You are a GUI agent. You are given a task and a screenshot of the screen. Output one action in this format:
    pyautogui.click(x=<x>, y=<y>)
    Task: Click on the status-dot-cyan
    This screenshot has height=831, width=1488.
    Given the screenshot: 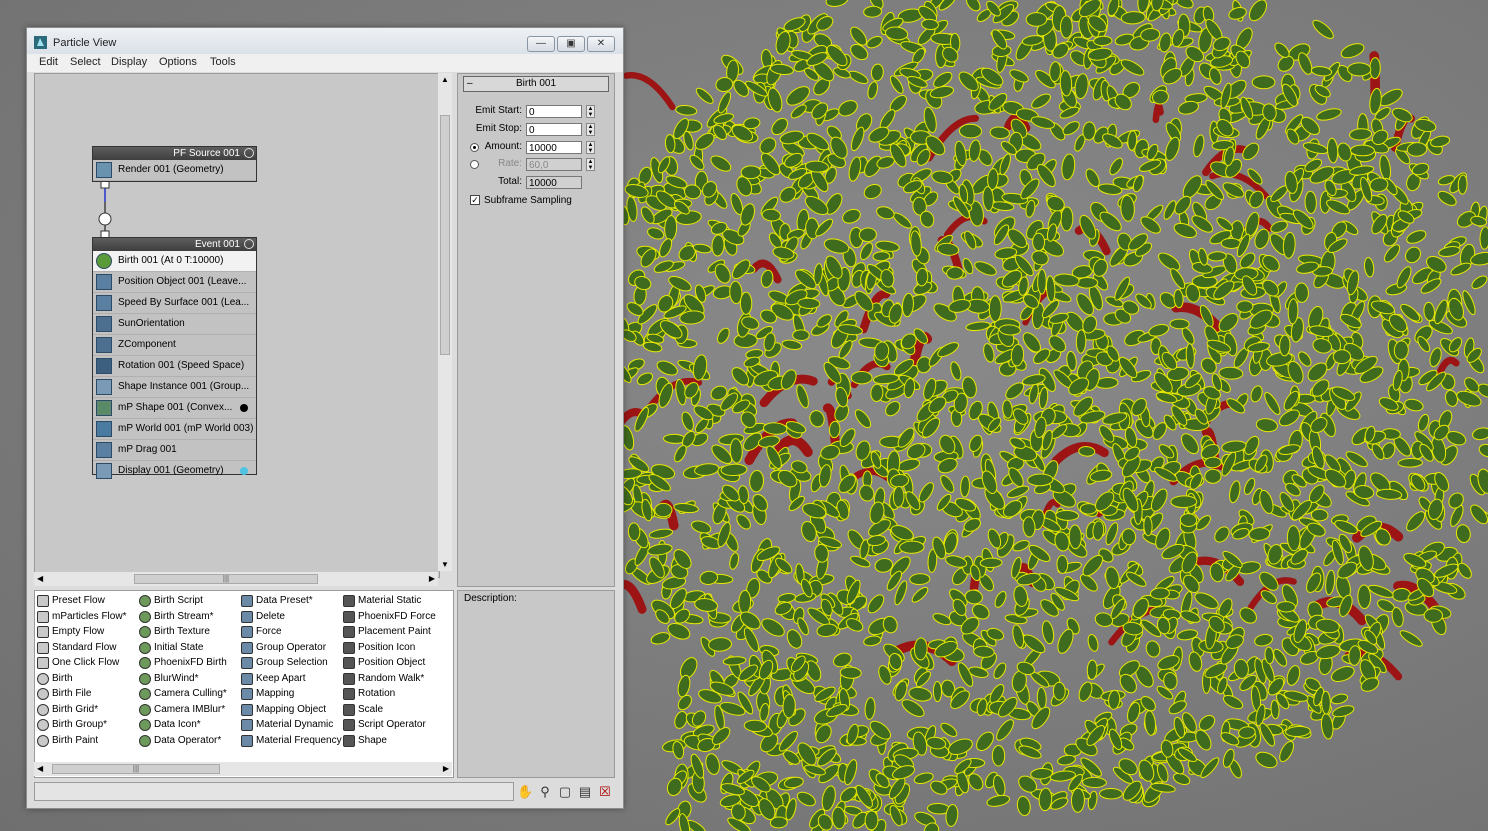 What is the action you would take?
    pyautogui.click(x=244, y=471)
    